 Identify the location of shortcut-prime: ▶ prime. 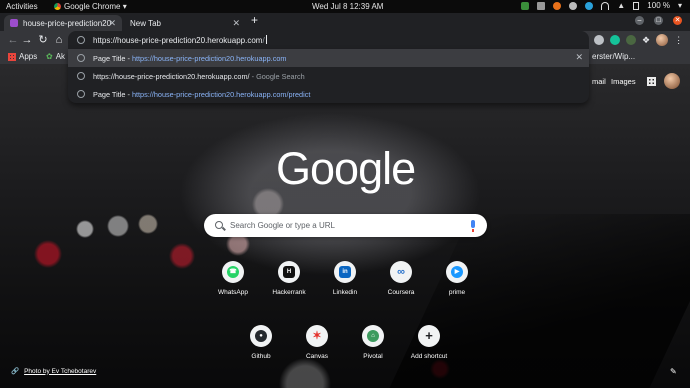
(457, 278).